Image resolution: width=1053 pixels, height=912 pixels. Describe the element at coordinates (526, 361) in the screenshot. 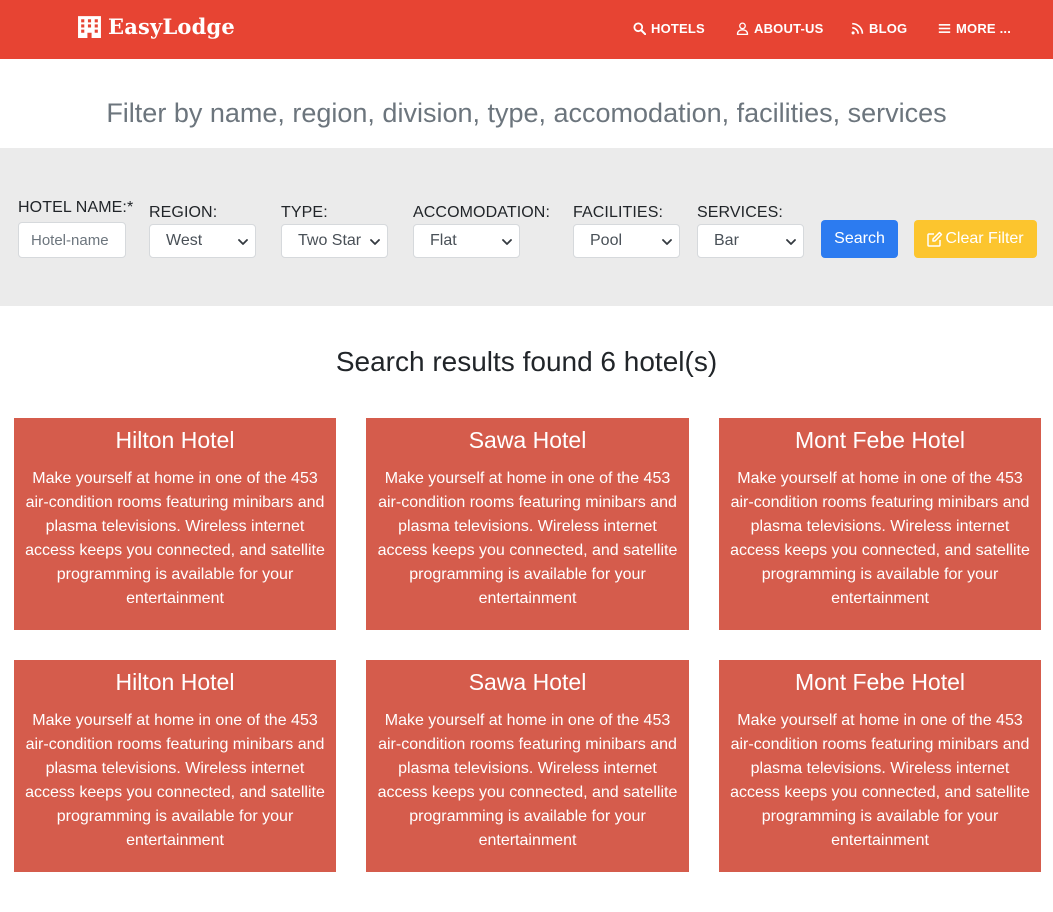

I see `results-heading: Search results found 6 hotel(s)` at that location.